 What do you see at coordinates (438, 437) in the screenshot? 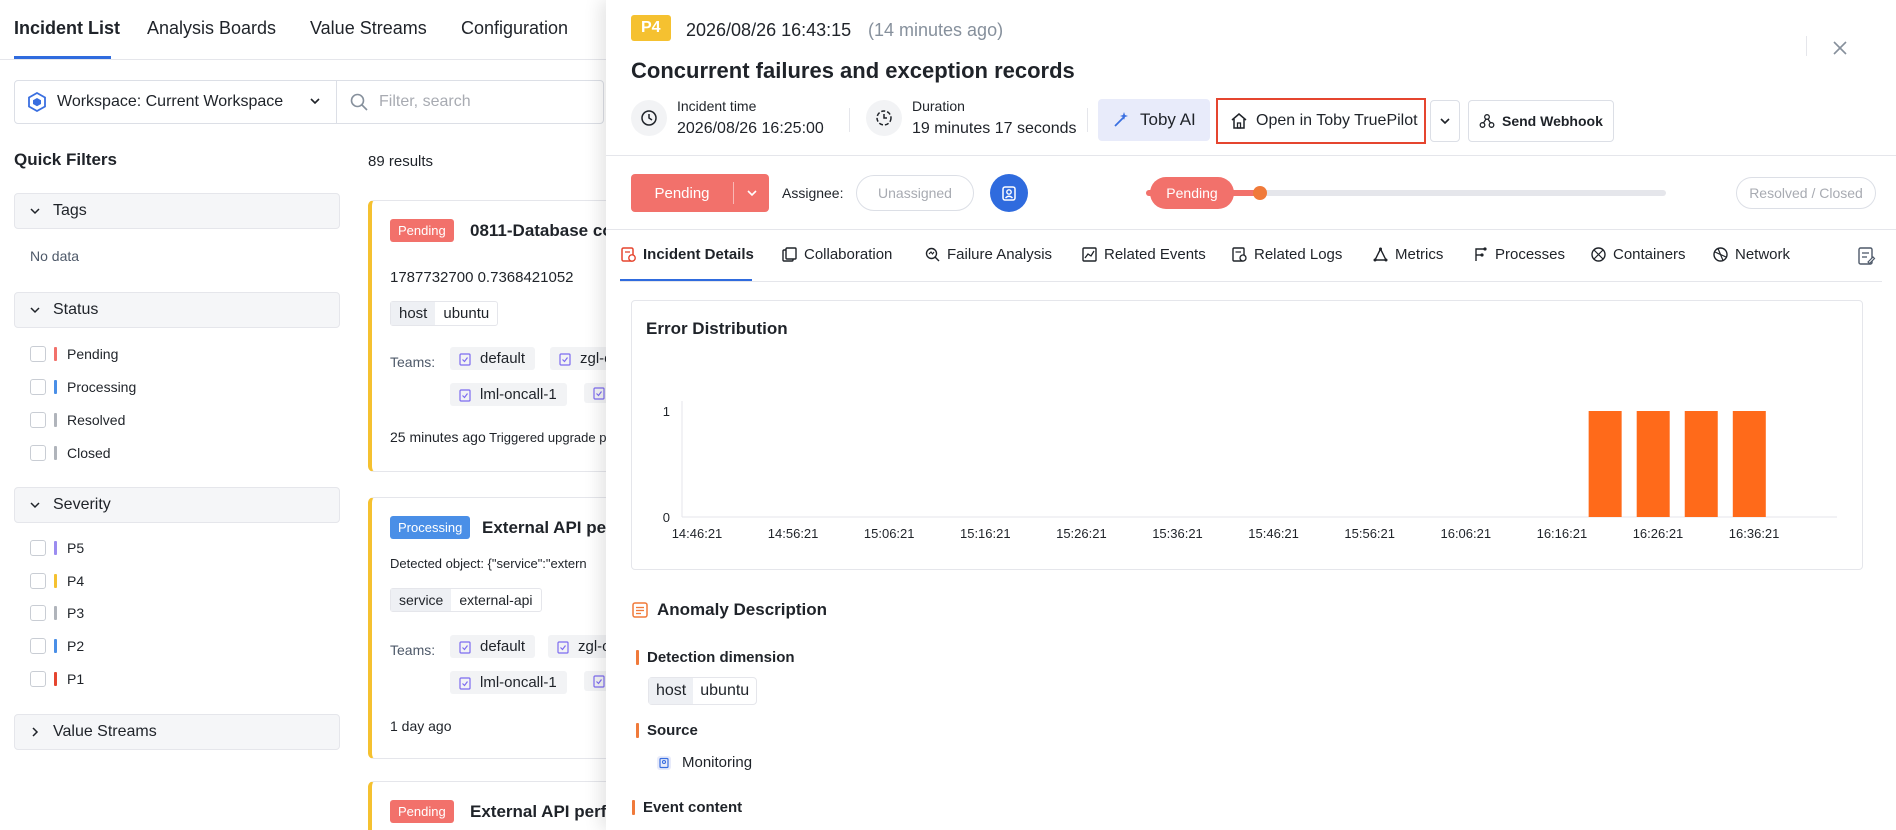
I see `card-time: 25 minutes ago` at bounding box center [438, 437].